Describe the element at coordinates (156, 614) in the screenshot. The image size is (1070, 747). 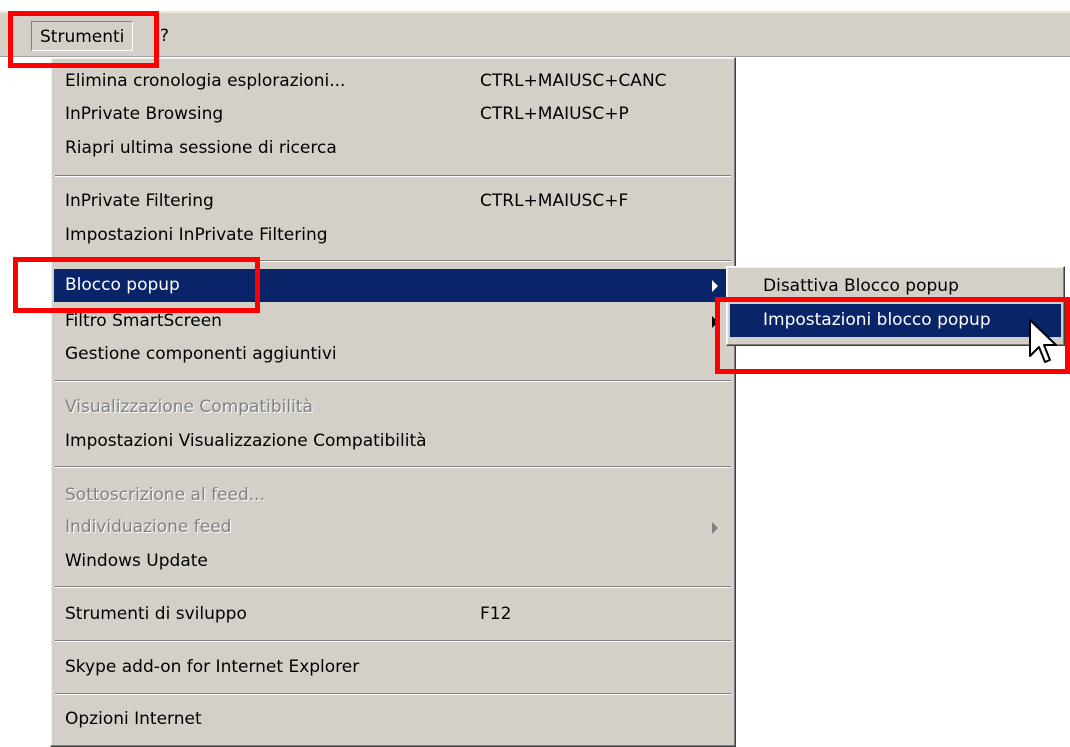
I see `menu-item-label: Strumenti di sviluppo` at that location.